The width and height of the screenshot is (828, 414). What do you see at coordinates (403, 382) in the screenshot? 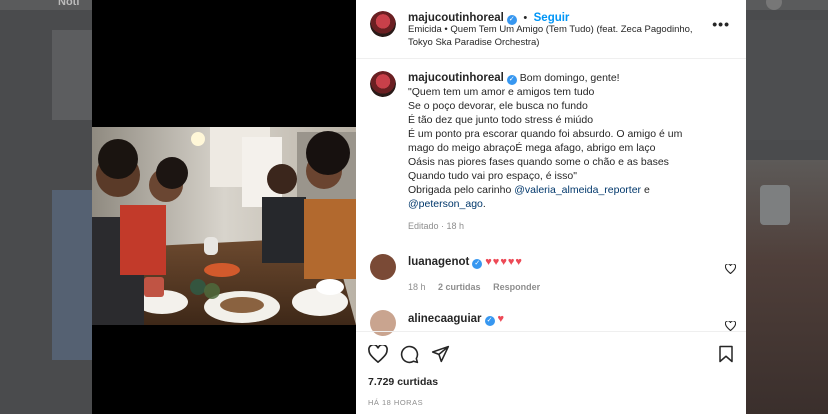
I see `likes-count: 7.729 curtidas` at bounding box center [403, 382].